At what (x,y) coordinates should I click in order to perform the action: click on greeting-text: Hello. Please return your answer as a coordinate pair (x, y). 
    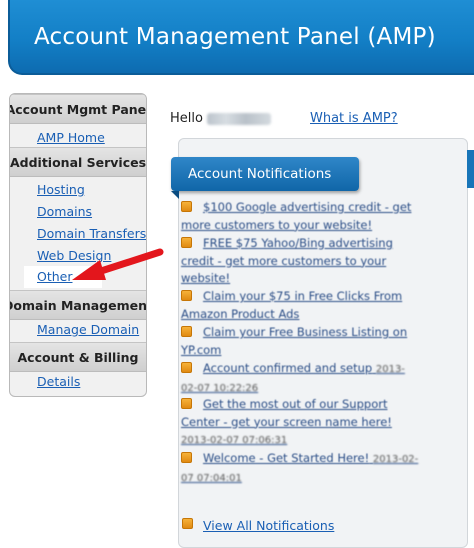
    Looking at the image, I should click on (186, 118).